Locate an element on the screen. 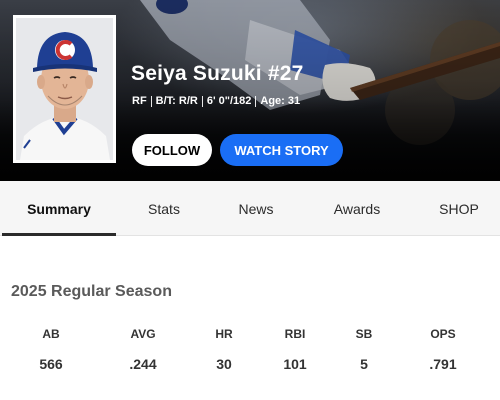  tab-shop: SHOP is located at coordinates (459, 208).